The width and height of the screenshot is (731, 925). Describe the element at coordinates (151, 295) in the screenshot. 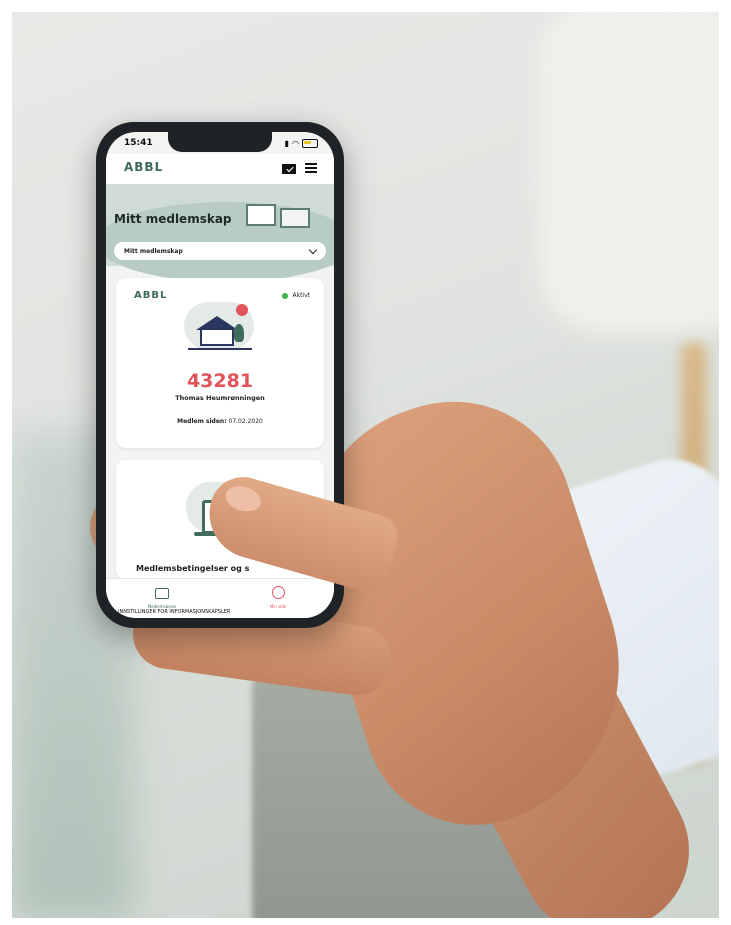

I see `card-logo: ABBL` at that location.